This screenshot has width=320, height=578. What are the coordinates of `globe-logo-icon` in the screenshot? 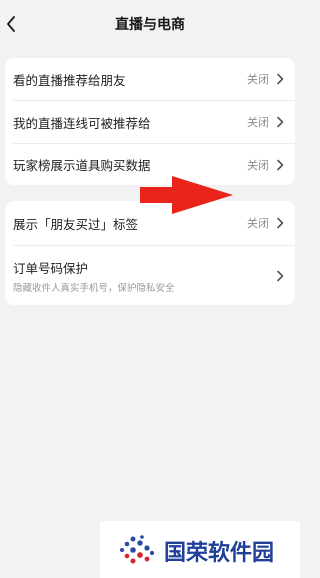 It's located at (137, 549).